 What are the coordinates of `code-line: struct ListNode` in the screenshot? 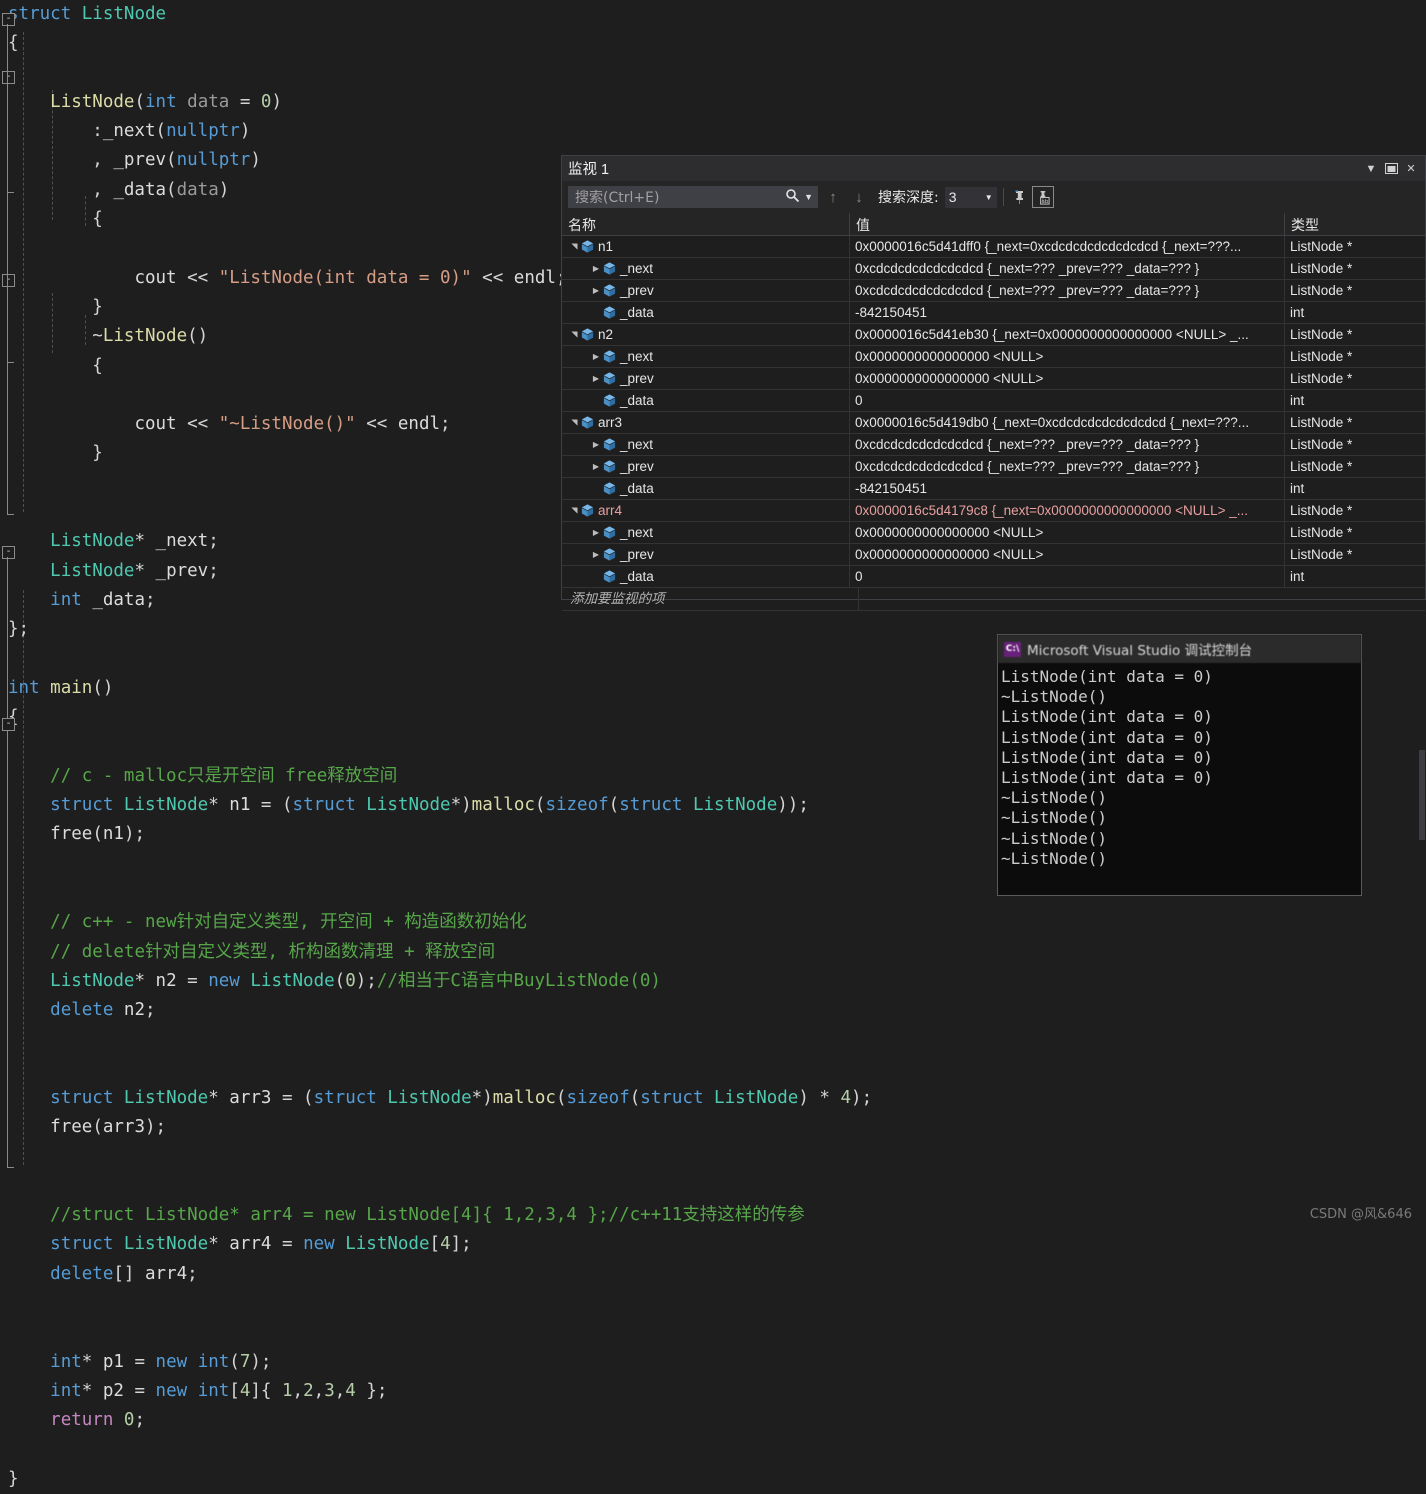 It's located at (436, 14).